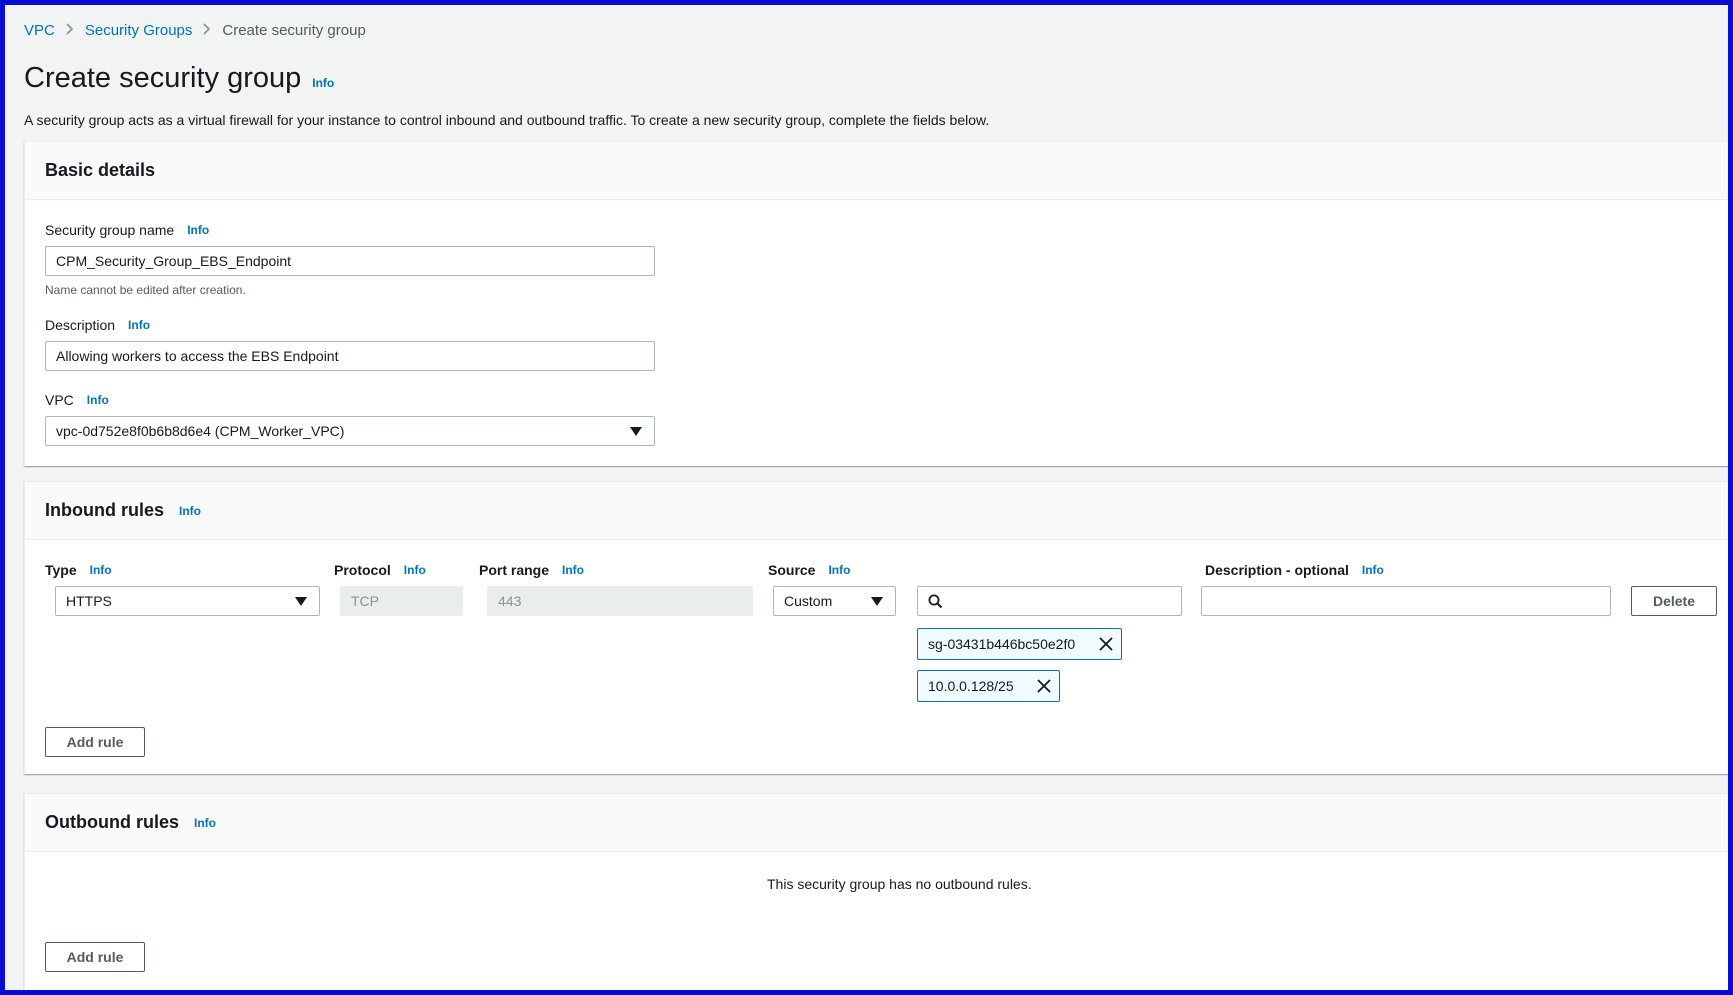  What do you see at coordinates (294, 30) in the screenshot?
I see `breadcrumb-current: Create security group` at bounding box center [294, 30].